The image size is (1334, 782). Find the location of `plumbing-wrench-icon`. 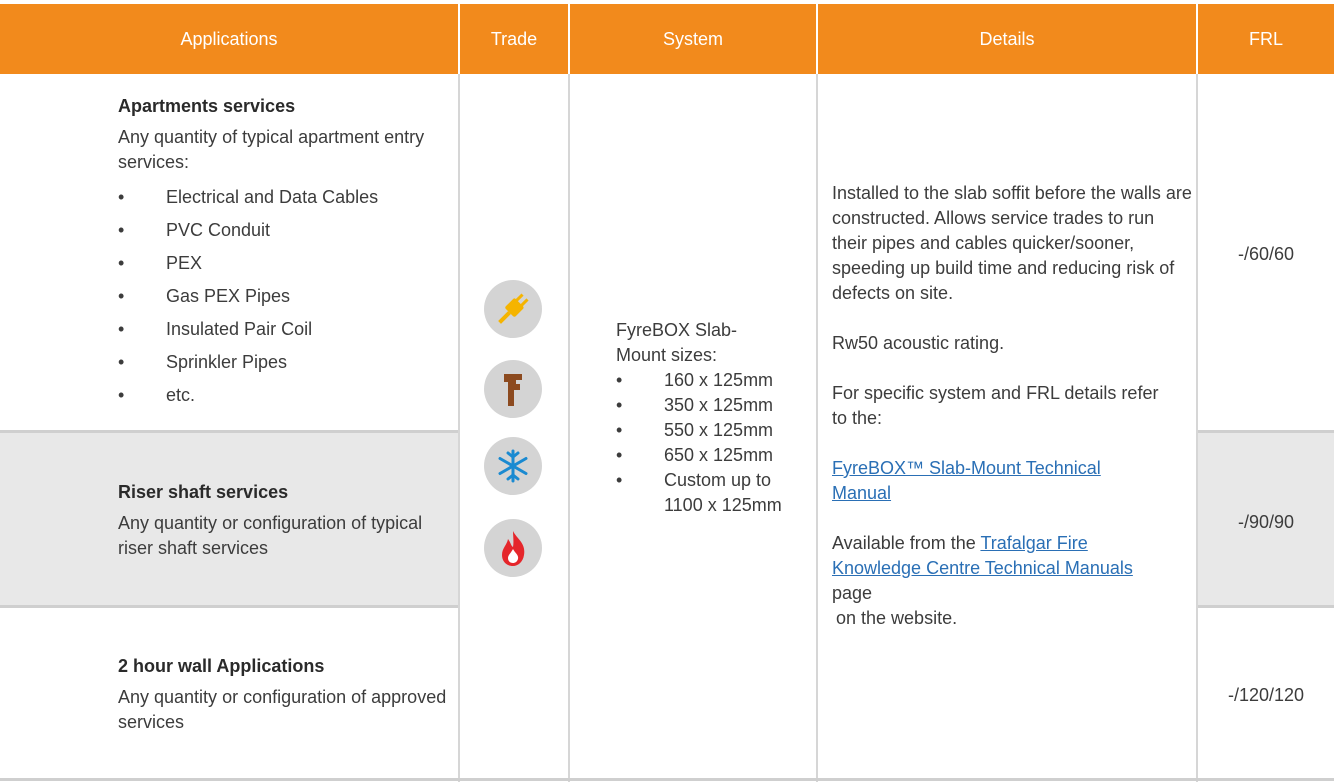

plumbing-wrench-icon is located at coordinates (513, 389).